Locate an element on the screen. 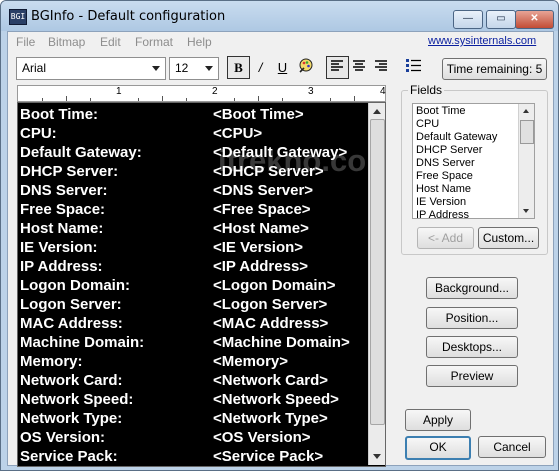  time-remaining-button: Time remaining: 5 is located at coordinates (494, 69).